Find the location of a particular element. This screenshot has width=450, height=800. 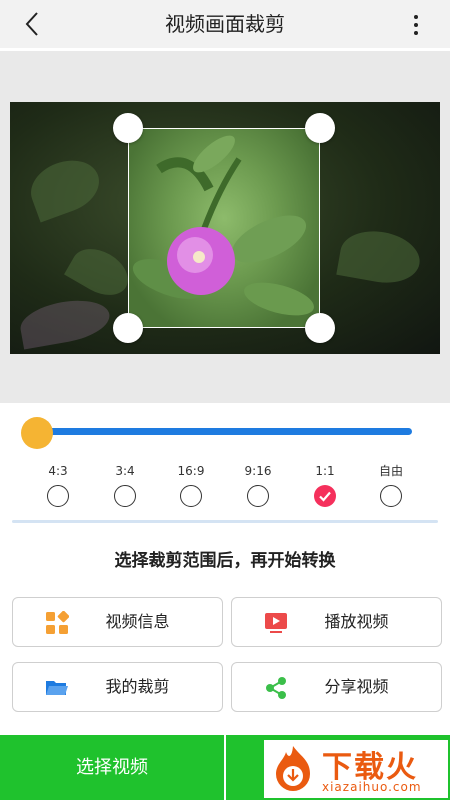

ratio-label: 3:4 is located at coordinates (125, 471).